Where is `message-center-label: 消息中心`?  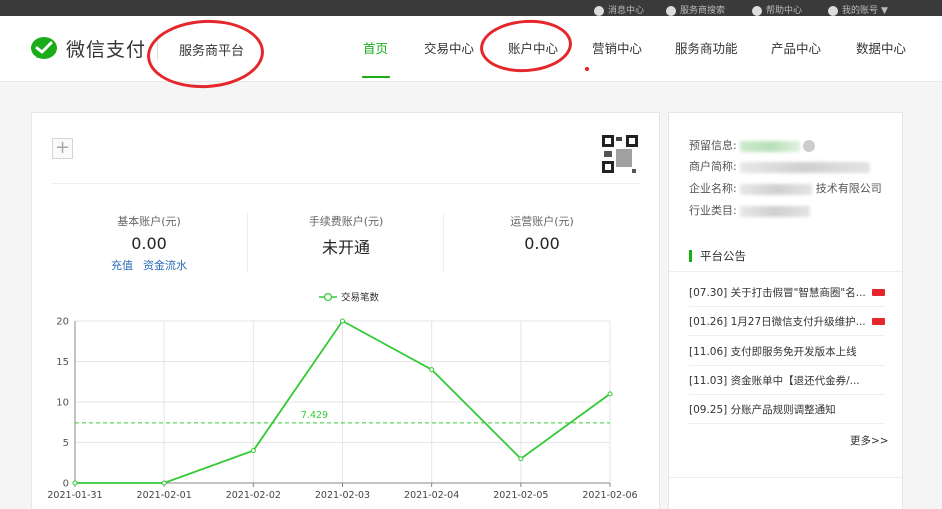 message-center-label: 消息中心 is located at coordinates (626, 11).